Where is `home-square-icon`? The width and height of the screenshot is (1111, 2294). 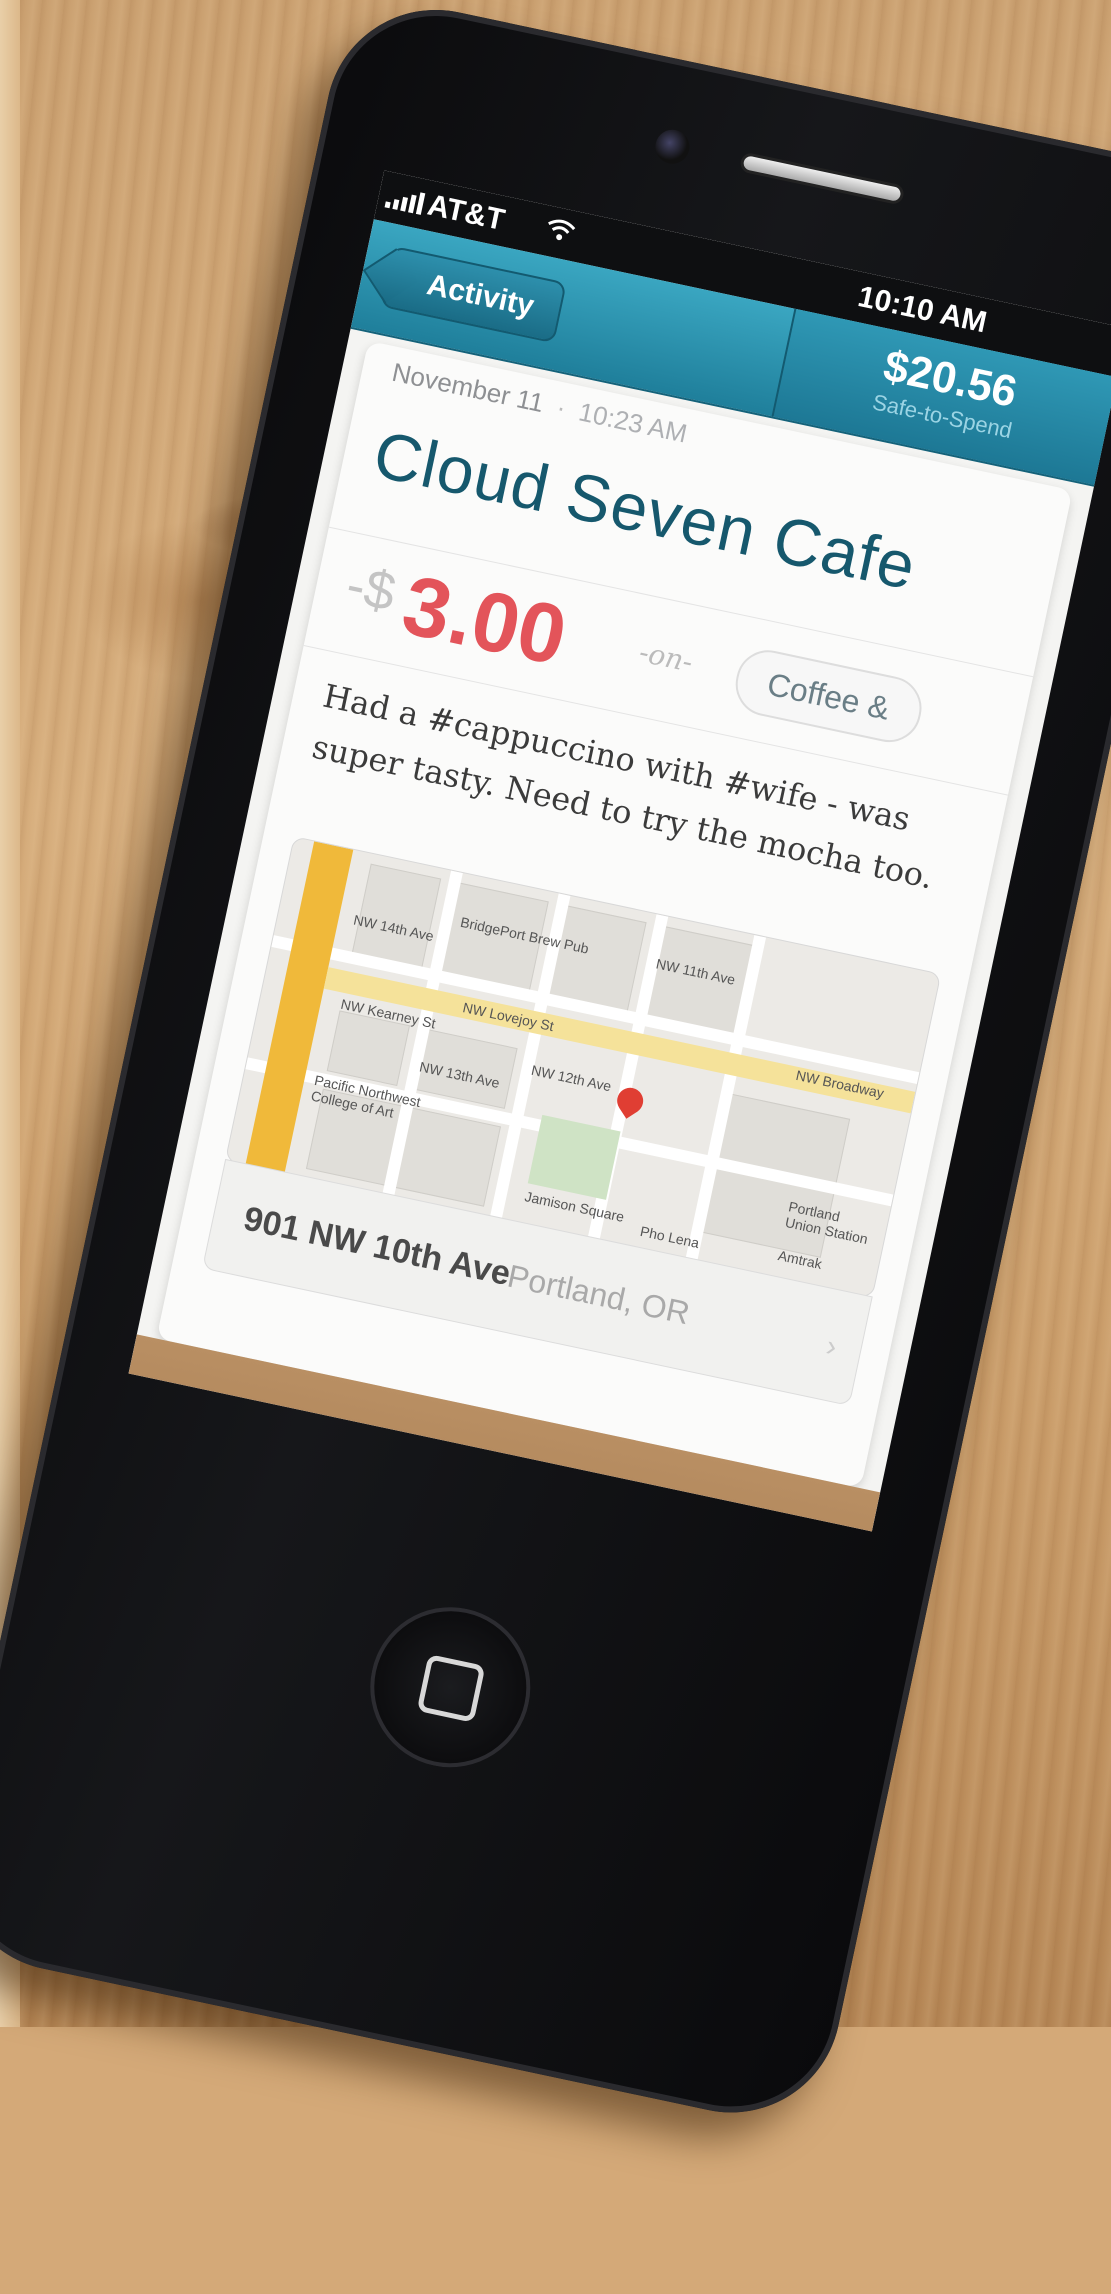
home-square-icon is located at coordinates (451, 1688).